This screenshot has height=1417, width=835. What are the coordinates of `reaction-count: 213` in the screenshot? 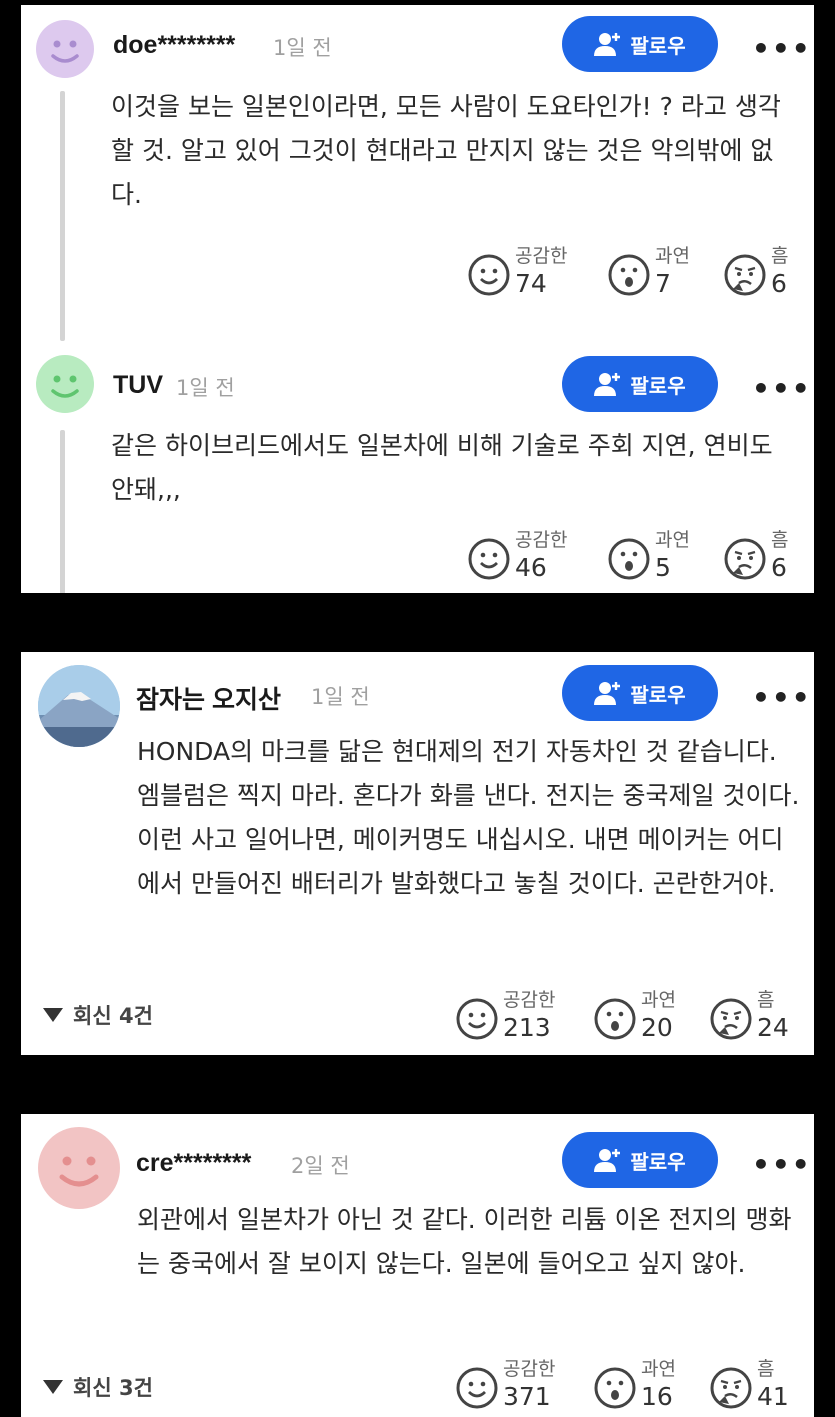 It's located at (527, 1027).